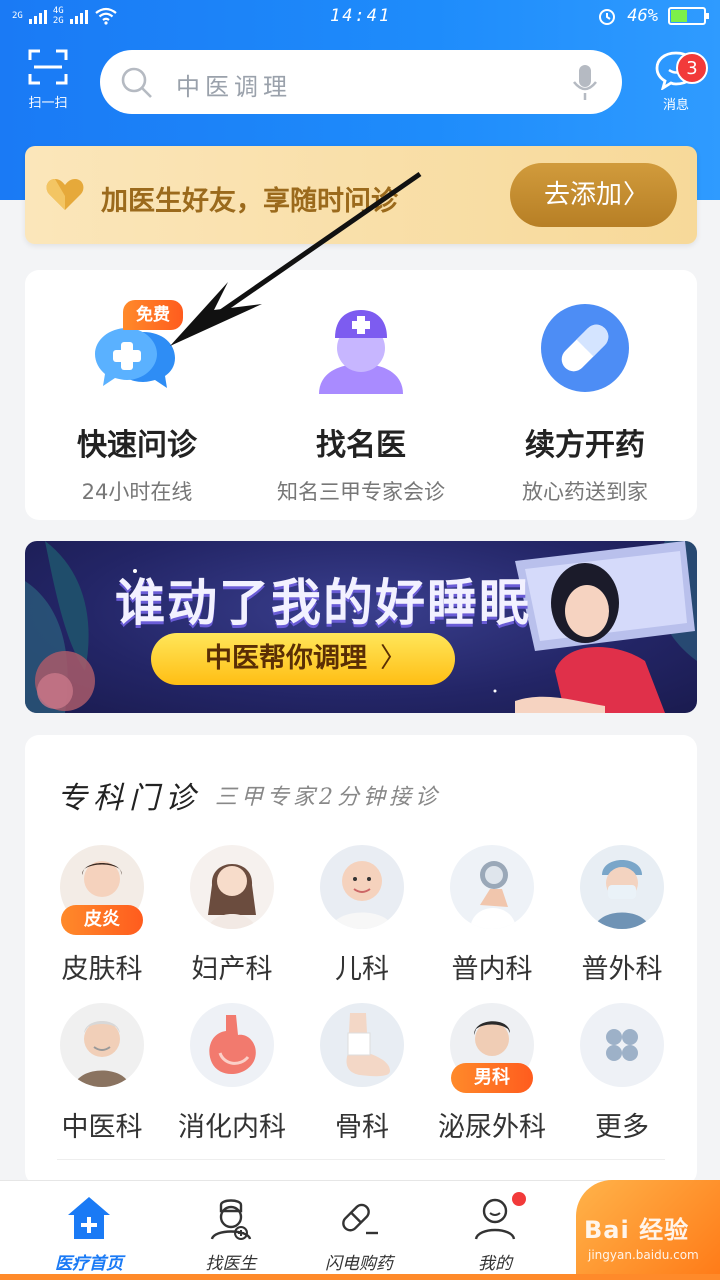  I want to click on promo-cta-button: 中医帮你调理 〉, so click(303, 659).